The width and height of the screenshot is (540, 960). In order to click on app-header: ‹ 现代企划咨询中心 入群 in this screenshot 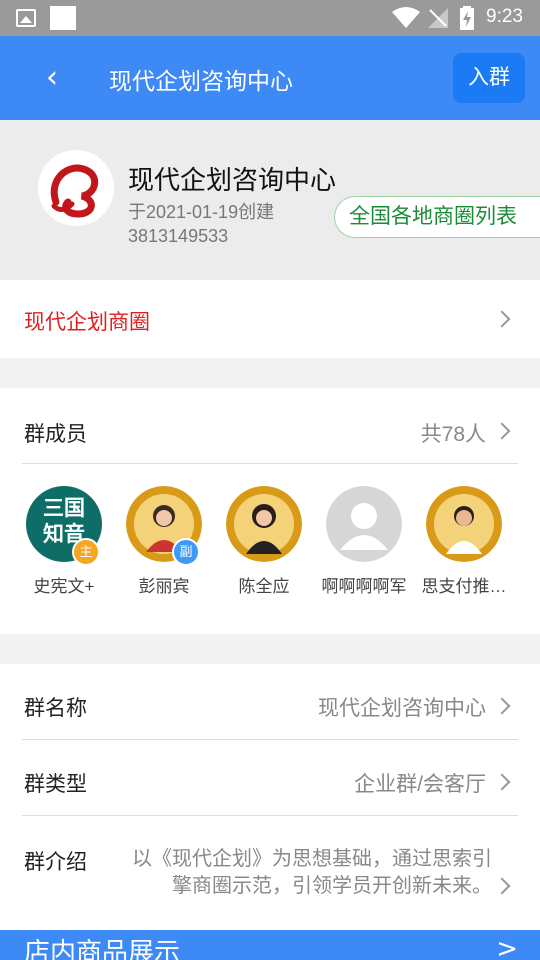, I will do `click(270, 78)`.